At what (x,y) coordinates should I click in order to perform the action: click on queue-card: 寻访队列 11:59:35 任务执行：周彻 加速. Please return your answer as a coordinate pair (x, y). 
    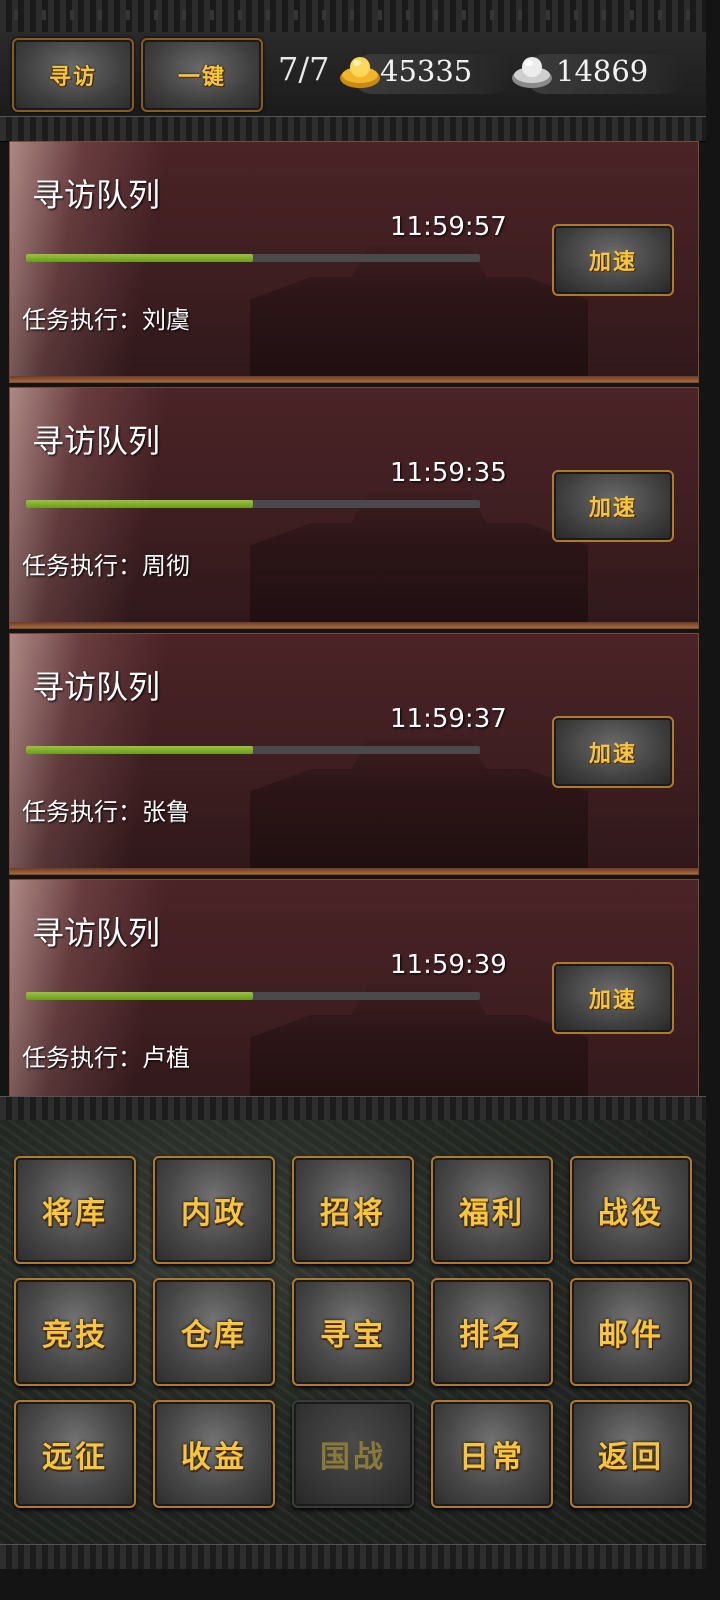
    Looking at the image, I should click on (354, 508).